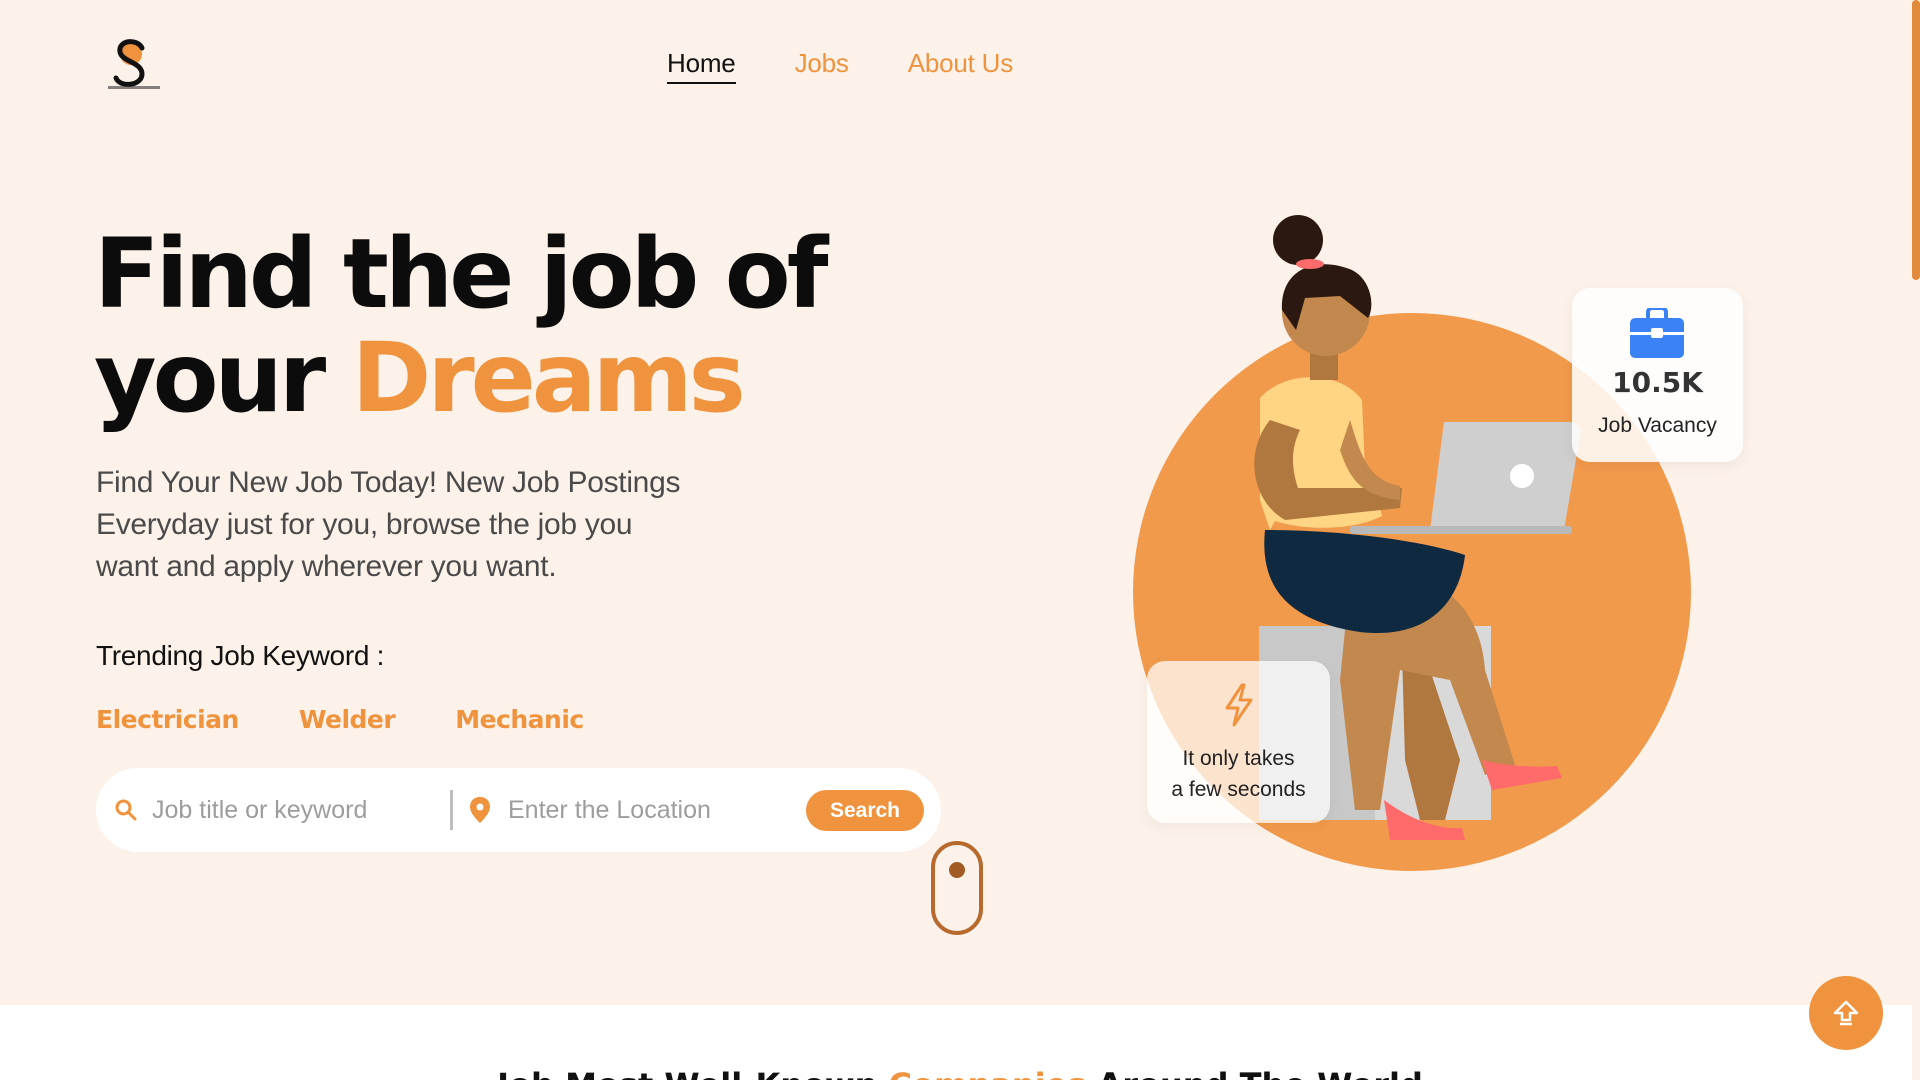 The height and width of the screenshot is (1080, 1920). What do you see at coordinates (1505, 476) in the screenshot?
I see `laptop` at bounding box center [1505, 476].